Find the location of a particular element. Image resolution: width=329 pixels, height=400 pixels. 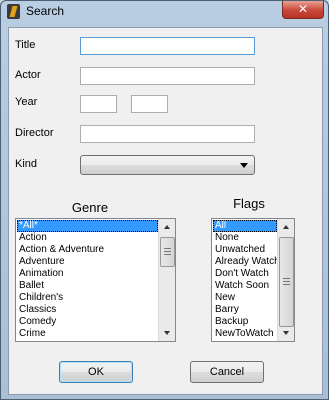

list-item: Don't Watch is located at coordinates (245, 274).